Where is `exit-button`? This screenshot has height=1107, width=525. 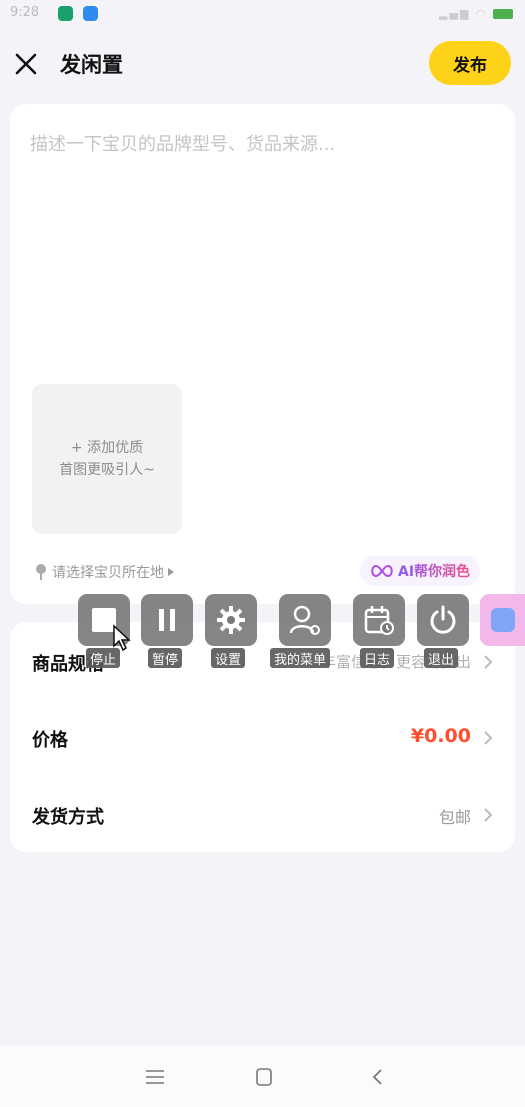
exit-button is located at coordinates (443, 620).